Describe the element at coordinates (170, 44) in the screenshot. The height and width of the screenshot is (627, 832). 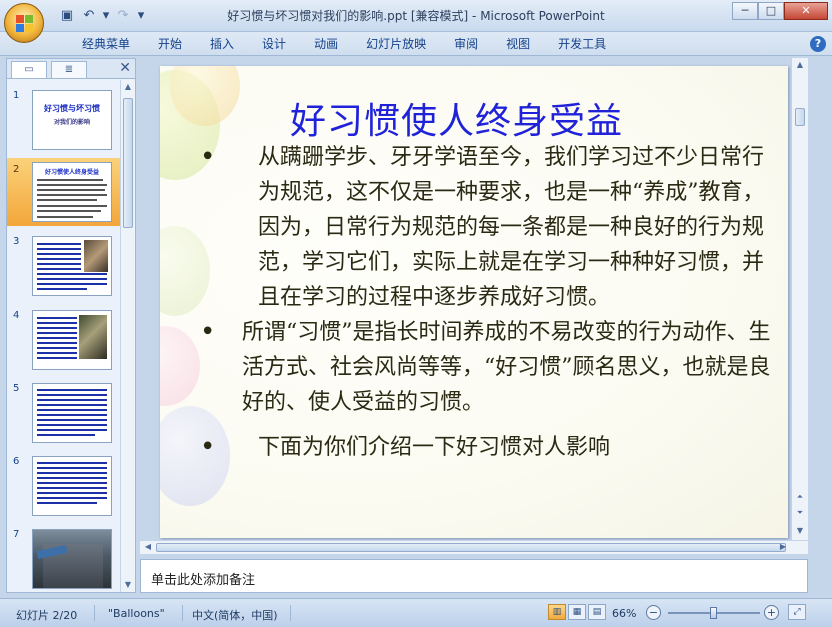
I see `tab-home: 开始` at that location.